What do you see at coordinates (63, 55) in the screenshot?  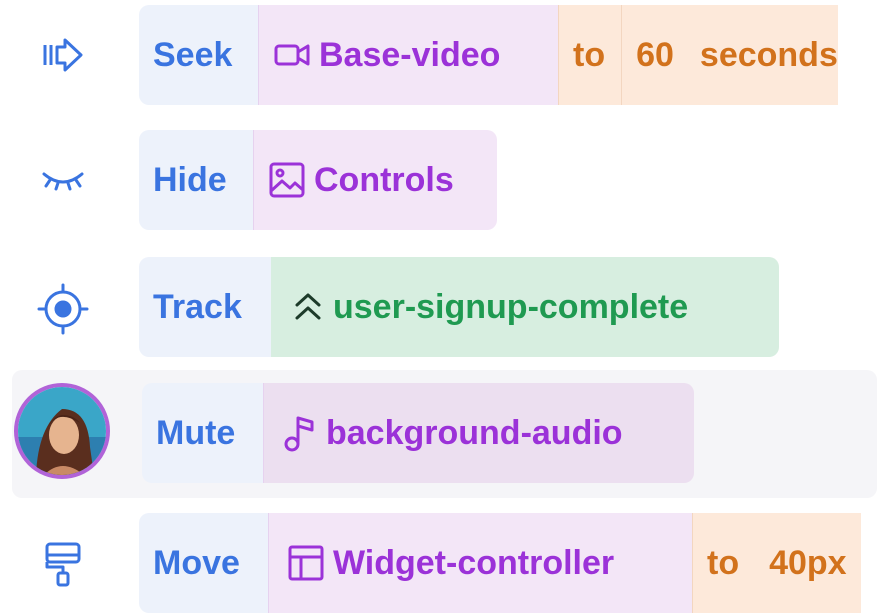 I see `fast-forward-icon` at bounding box center [63, 55].